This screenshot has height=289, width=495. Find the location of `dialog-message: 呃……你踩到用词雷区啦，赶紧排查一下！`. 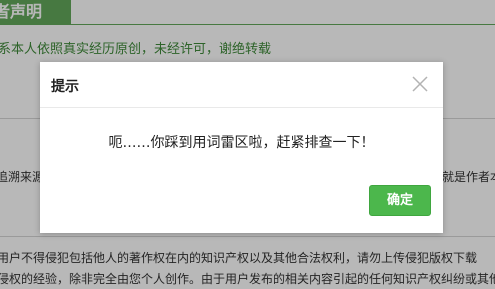

dialog-message: 呃……你踩到用词雷区啦，赶紧排查一下！ is located at coordinates (241, 143).